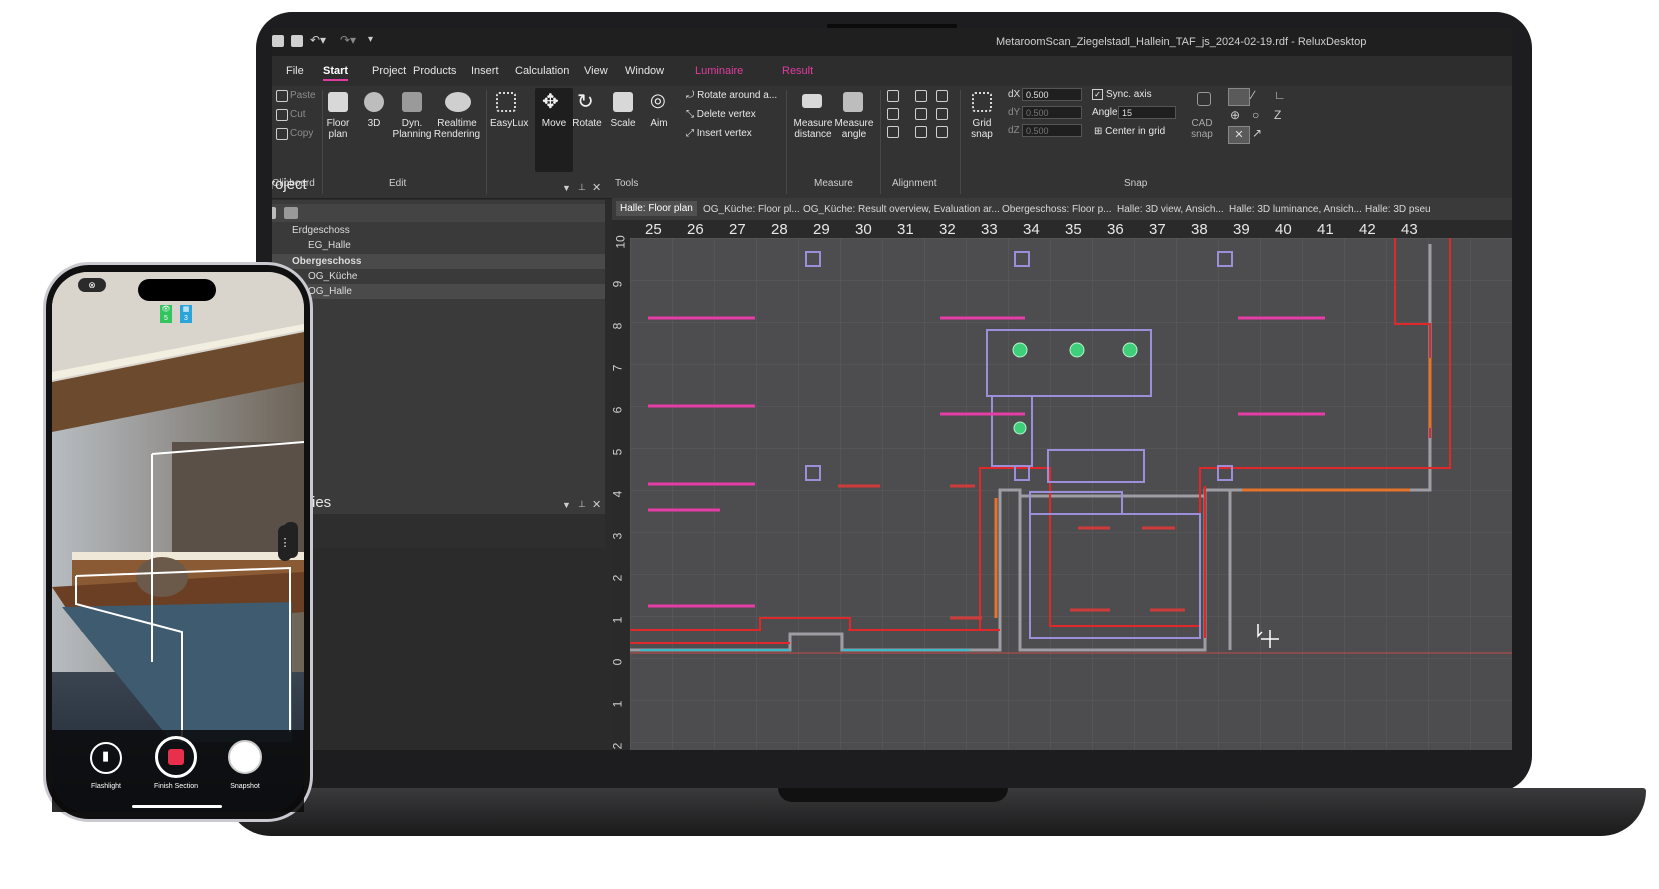 This screenshot has height=889, width=1659. Describe the element at coordinates (854, 129) in the screenshot. I see `measure-angle-button: Measure angle` at that location.